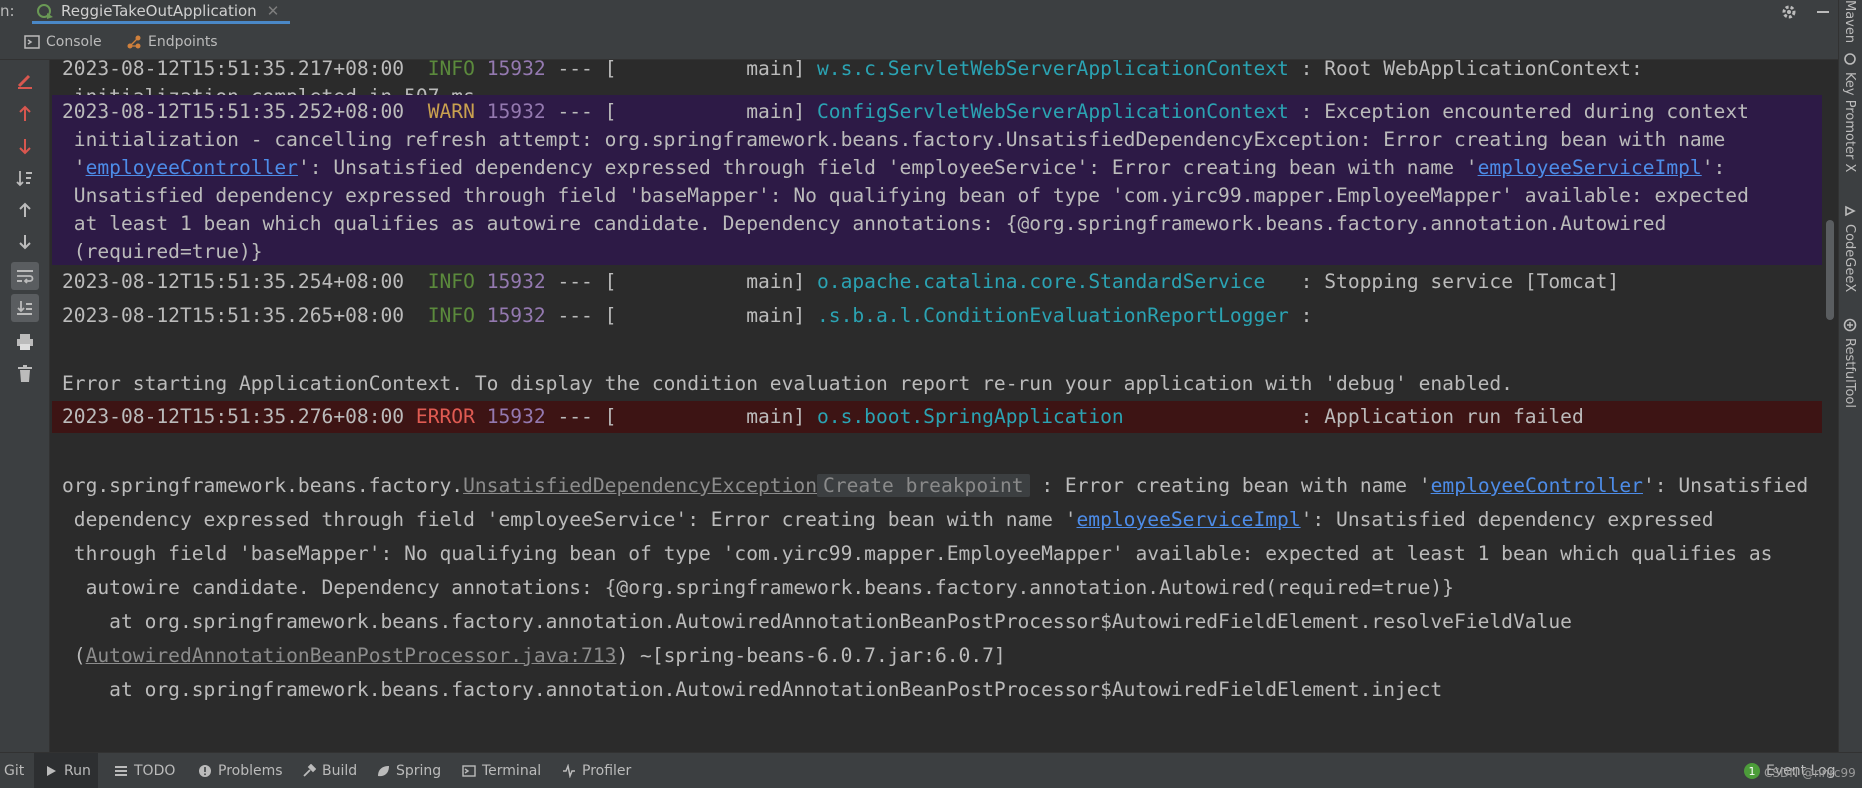  I want to click on print-button, so click(25, 342).